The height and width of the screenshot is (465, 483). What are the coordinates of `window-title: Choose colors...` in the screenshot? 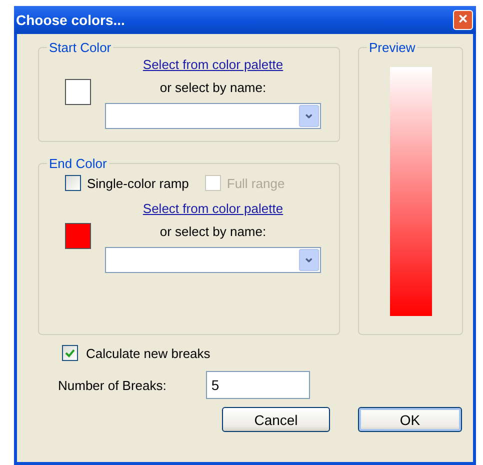 It's located at (70, 20).